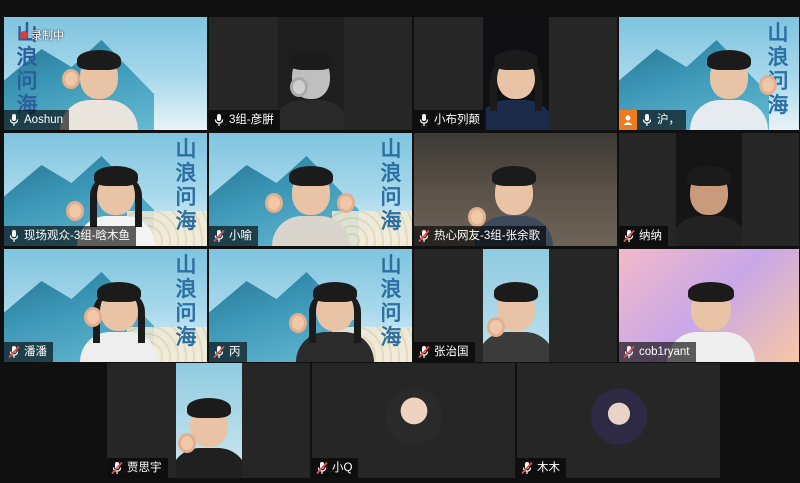  I want to click on name-label: 小喻, so click(233, 236).